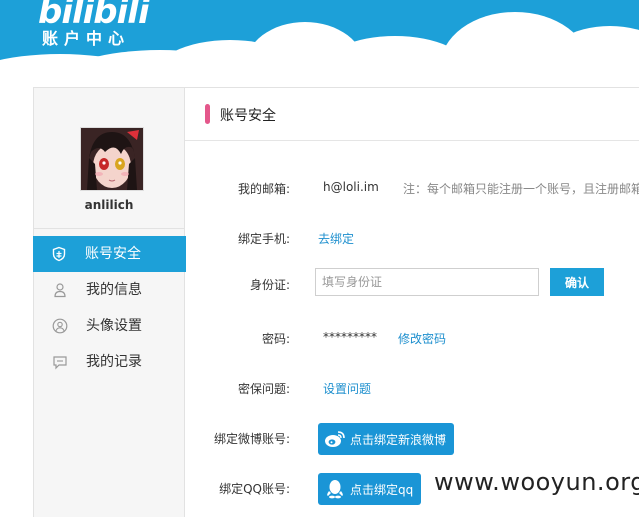 Image resolution: width=639 pixels, height=517 pixels. What do you see at coordinates (412, 389) in the screenshot?
I see `security-question-row: 密保问题: 设置问题` at bounding box center [412, 389].